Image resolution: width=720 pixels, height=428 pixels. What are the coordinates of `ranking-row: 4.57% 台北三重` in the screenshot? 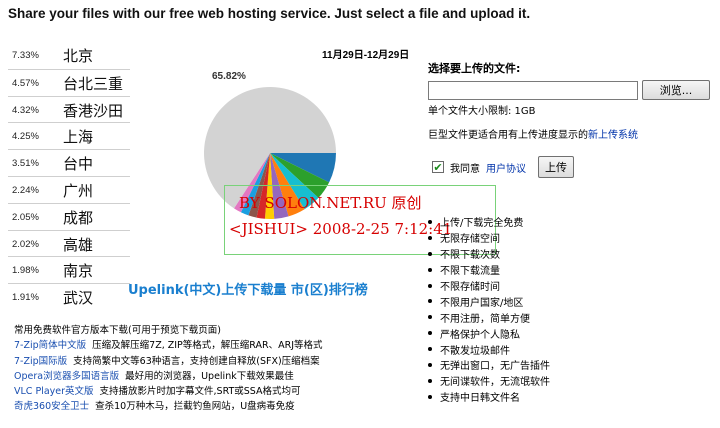 It's located at (69, 82).